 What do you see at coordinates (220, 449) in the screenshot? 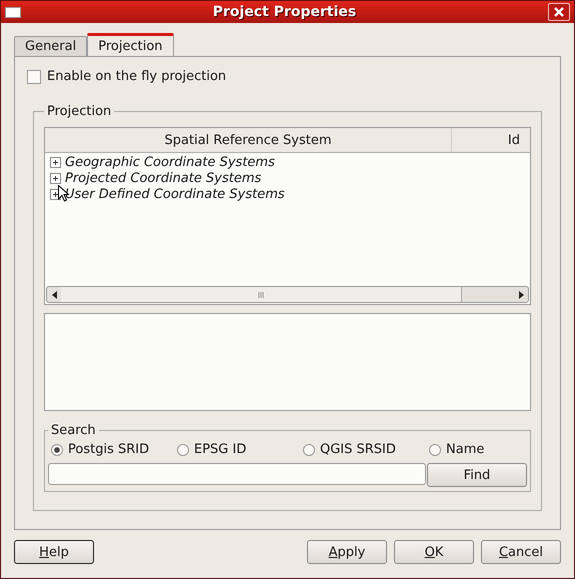
I see `radio-label: EPSG ID` at bounding box center [220, 449].